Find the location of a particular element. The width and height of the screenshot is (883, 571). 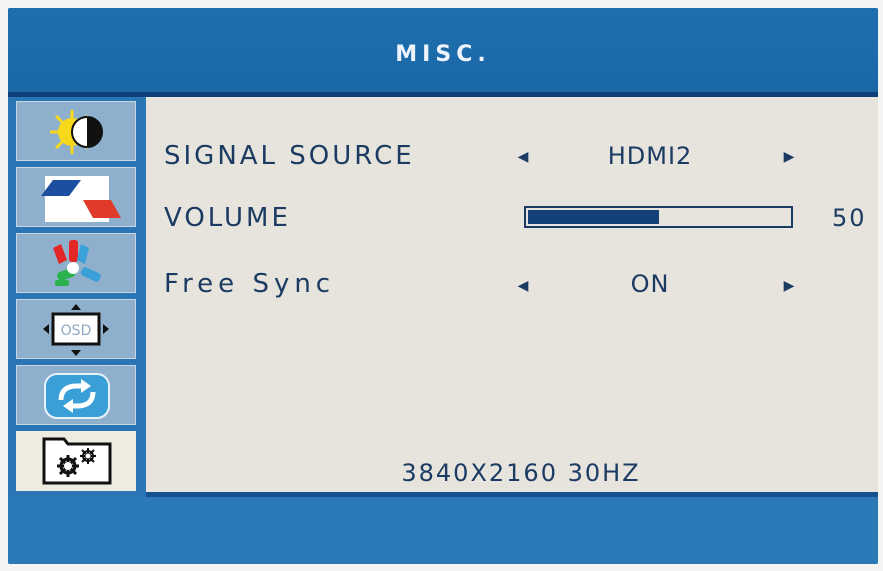

signal-source-left-arrow: ◀ is located at coordinates (523, 157).